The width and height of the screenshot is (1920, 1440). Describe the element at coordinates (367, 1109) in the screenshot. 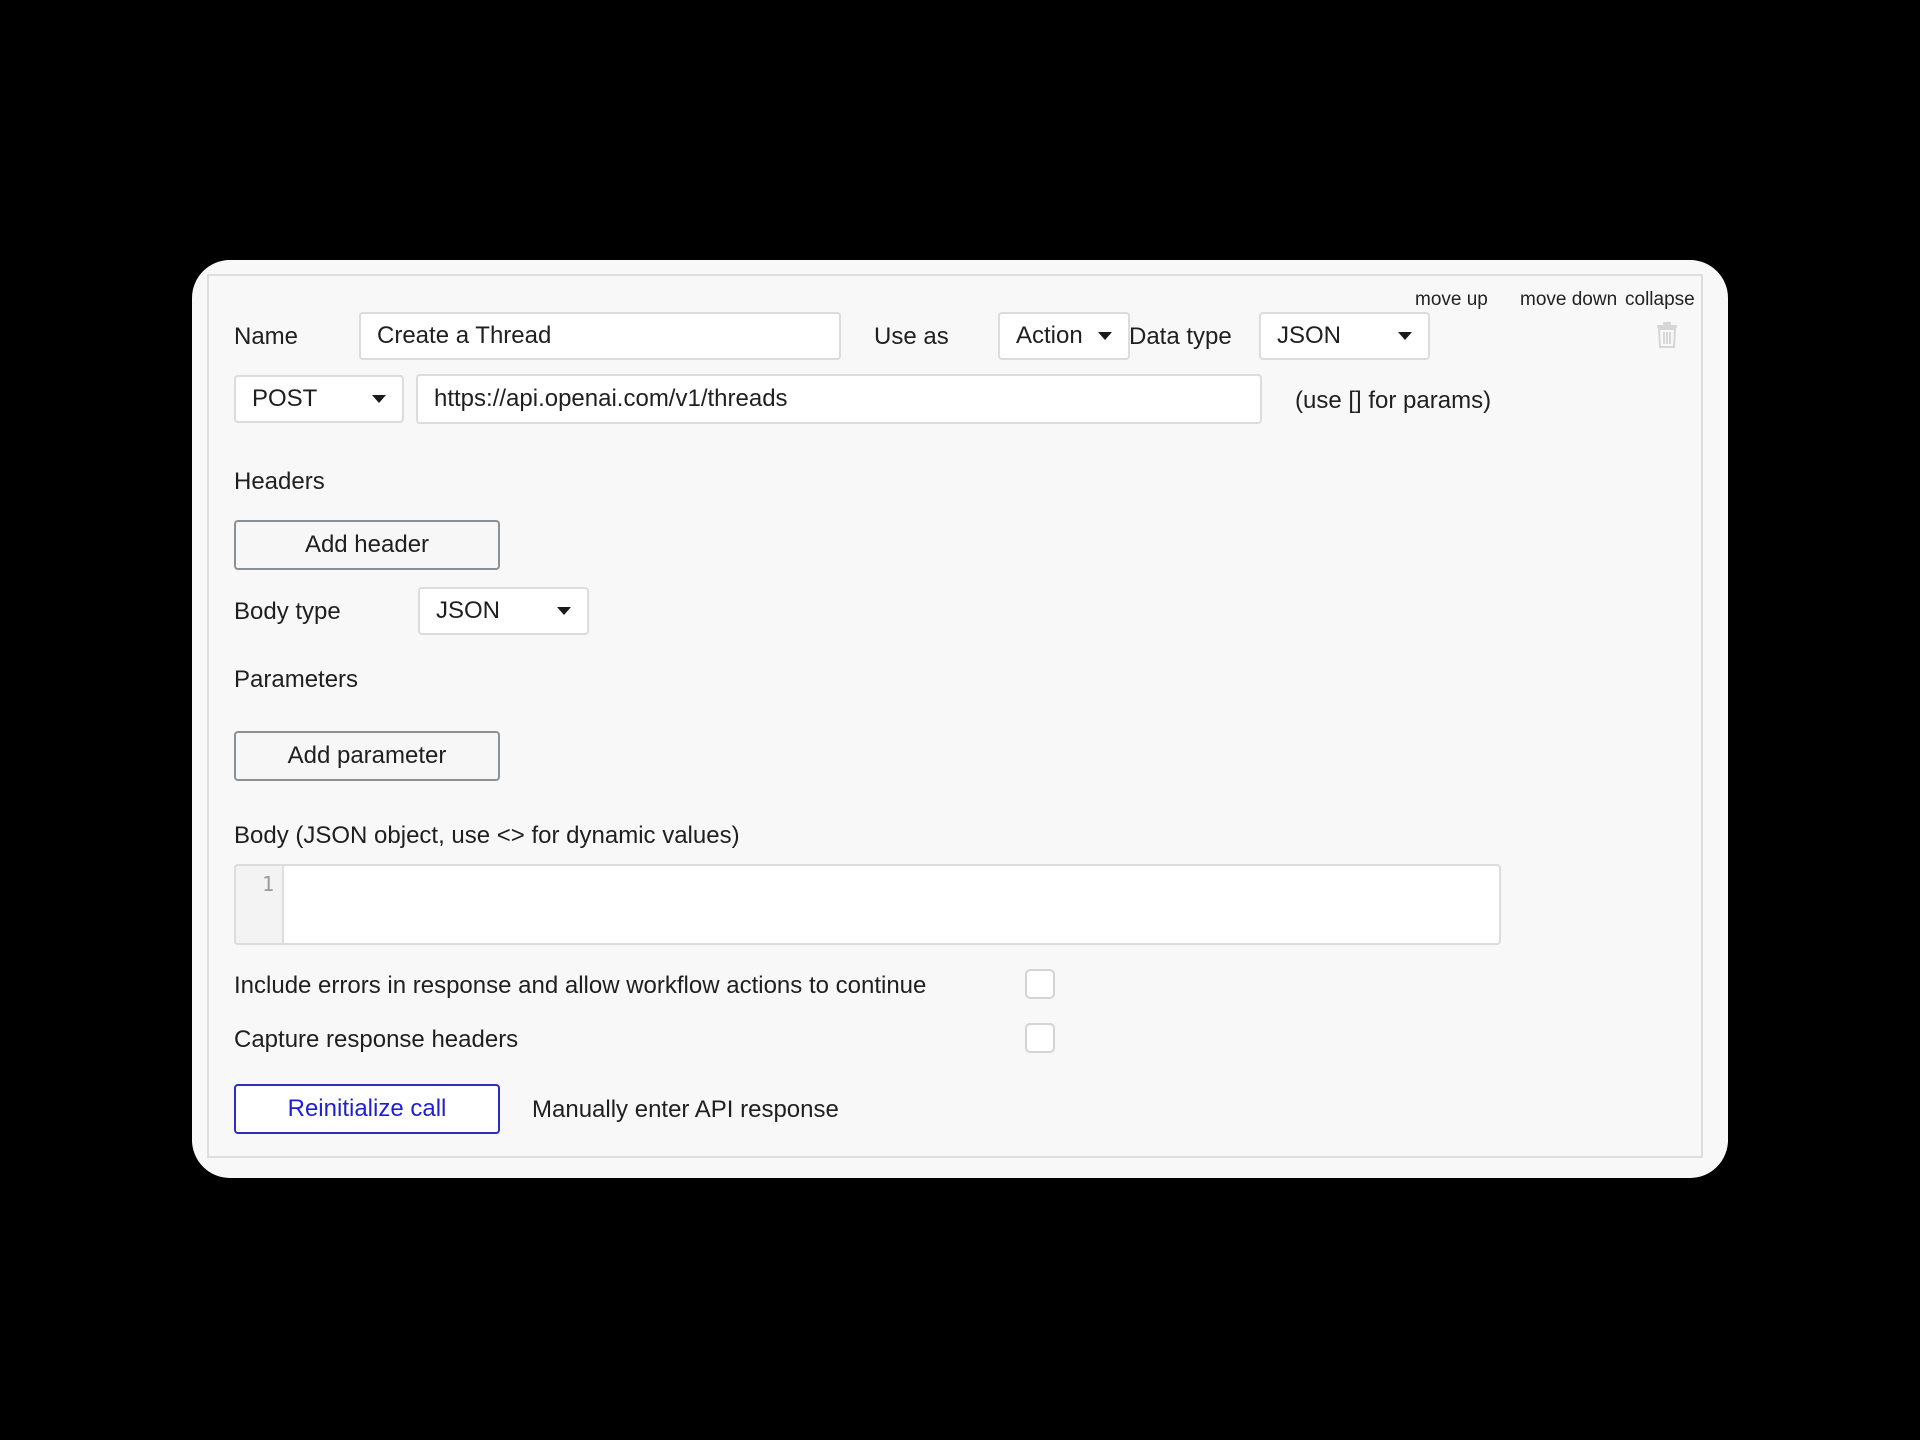

I see `reinitialize-call-button: Reinitialize call` at that location.